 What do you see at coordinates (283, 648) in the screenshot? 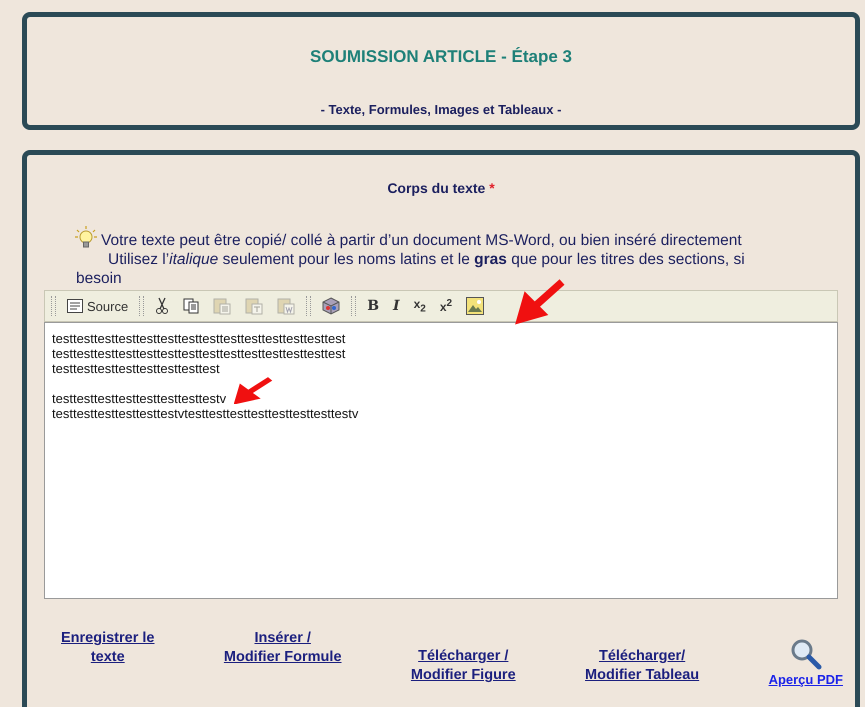
I see `action-link: Insérer / Modifier Formule` at bounding box center [283, 648].